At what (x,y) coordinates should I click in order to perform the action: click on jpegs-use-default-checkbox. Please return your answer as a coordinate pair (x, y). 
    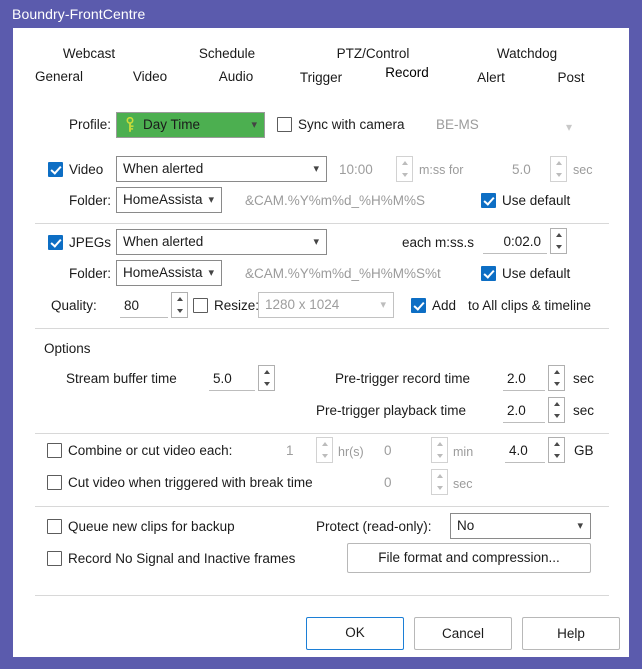
    Looking at the image, I should click on (488, 273).